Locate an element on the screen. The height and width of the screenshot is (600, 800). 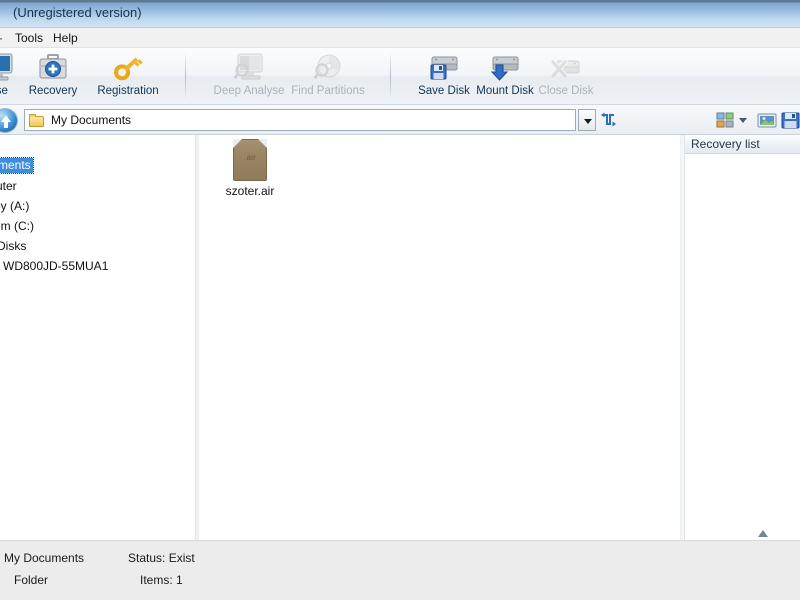
tree-item-system-c: em (C:) is located at coordinates (17, 226).